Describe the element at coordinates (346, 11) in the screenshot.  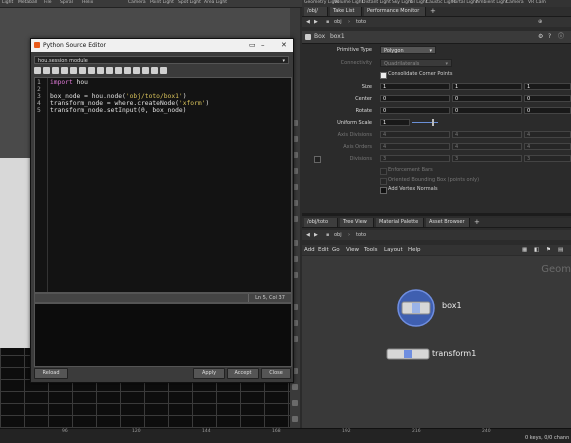
I see `tab-take-list: Take List` at that location.